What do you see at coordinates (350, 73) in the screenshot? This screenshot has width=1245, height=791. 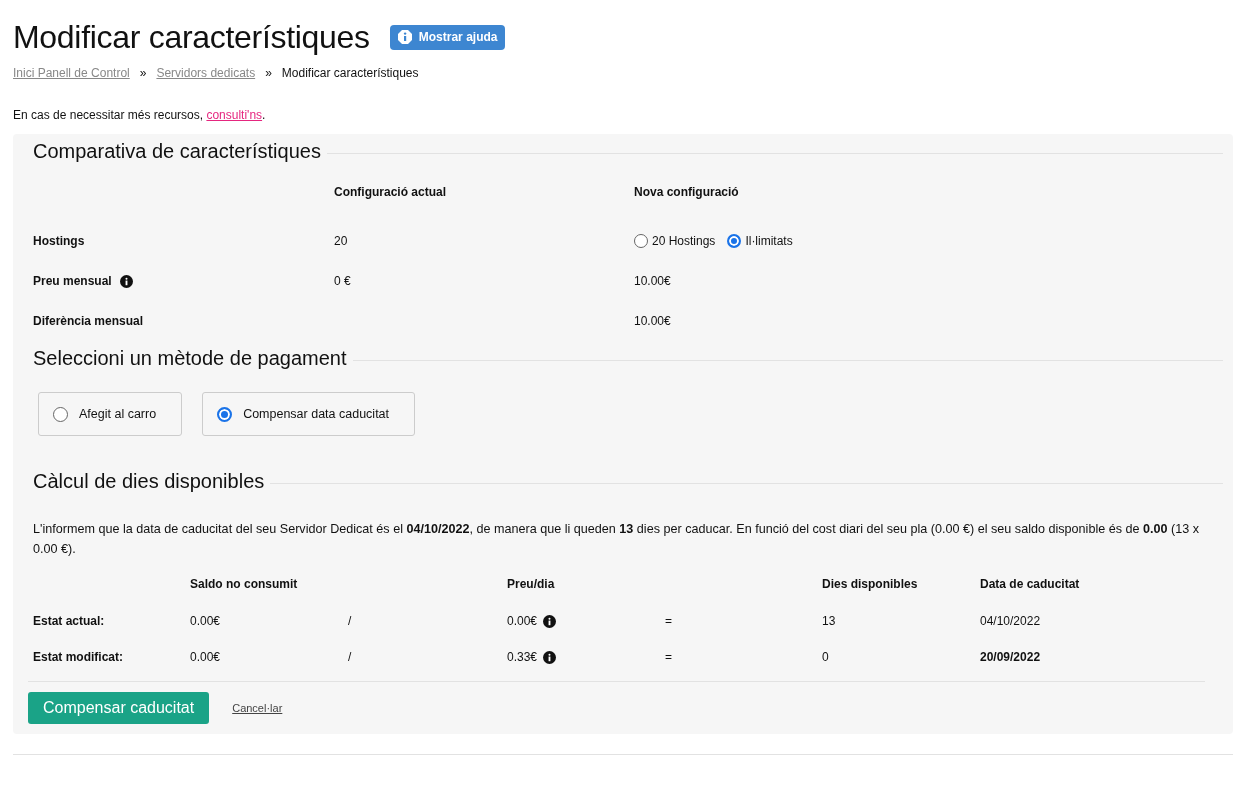 I see `breadcrumb-current: Modificar característiques` at bounding box center [350, 73].